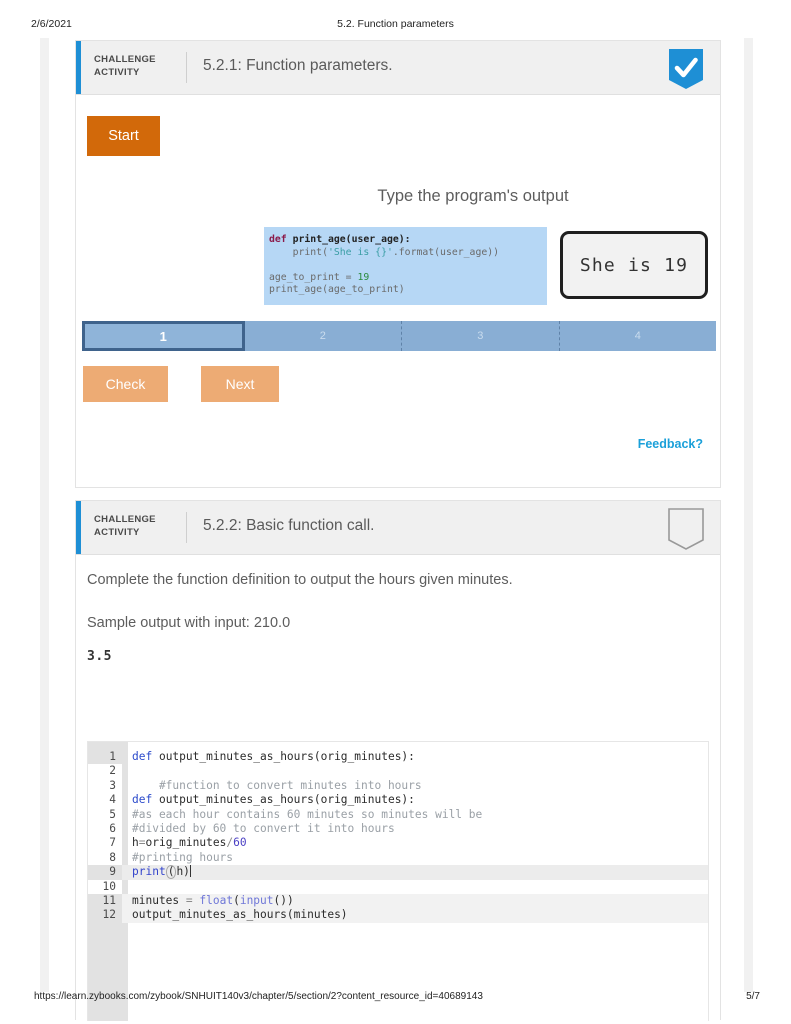 The height and width of the screenshot is (1024, 791). Describe the element at coordinates (99, 656) in the screenshot. I see `sample-output-value: 3.5` at that location.